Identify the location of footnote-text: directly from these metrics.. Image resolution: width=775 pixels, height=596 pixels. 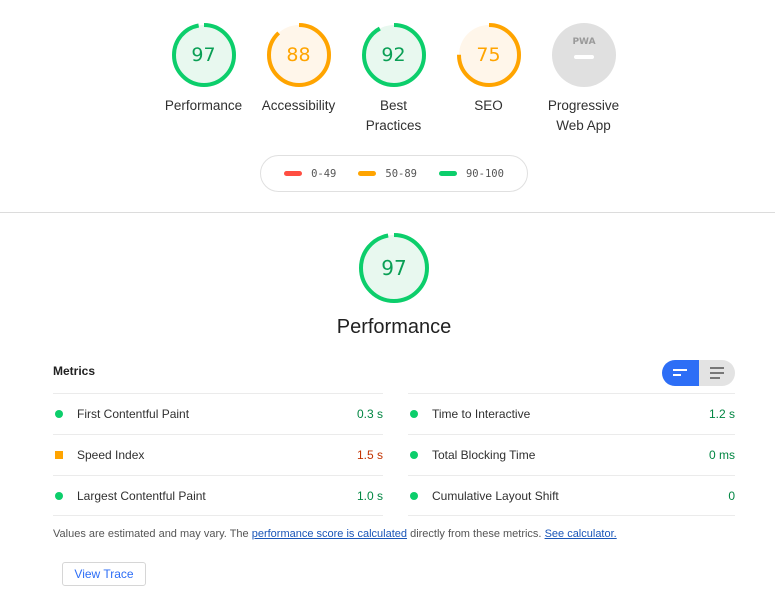
(476, 534).